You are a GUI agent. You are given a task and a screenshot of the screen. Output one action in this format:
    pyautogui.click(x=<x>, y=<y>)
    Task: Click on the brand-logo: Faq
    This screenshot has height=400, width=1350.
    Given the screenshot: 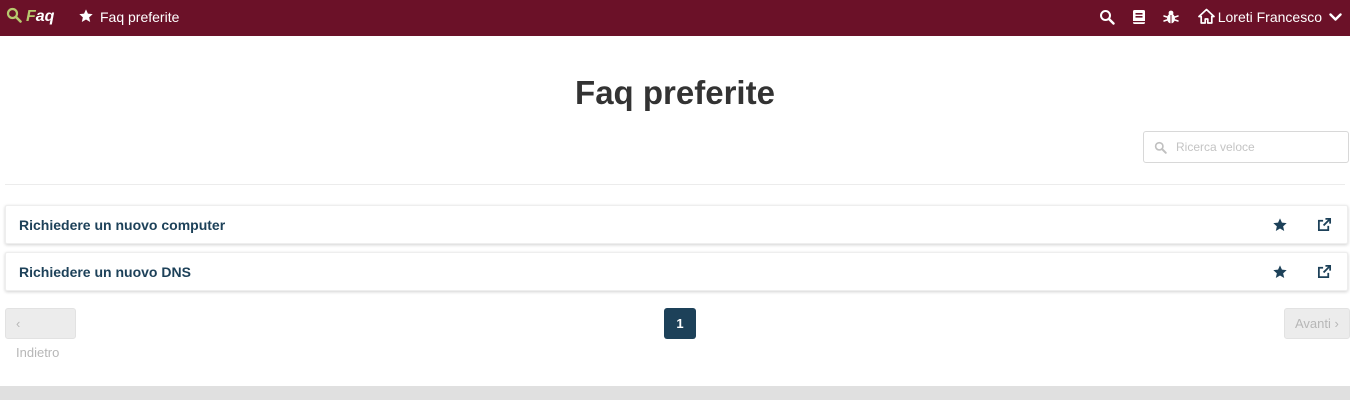 What is the action you would take?
    pyautogui.click(x=30, y=17)
    